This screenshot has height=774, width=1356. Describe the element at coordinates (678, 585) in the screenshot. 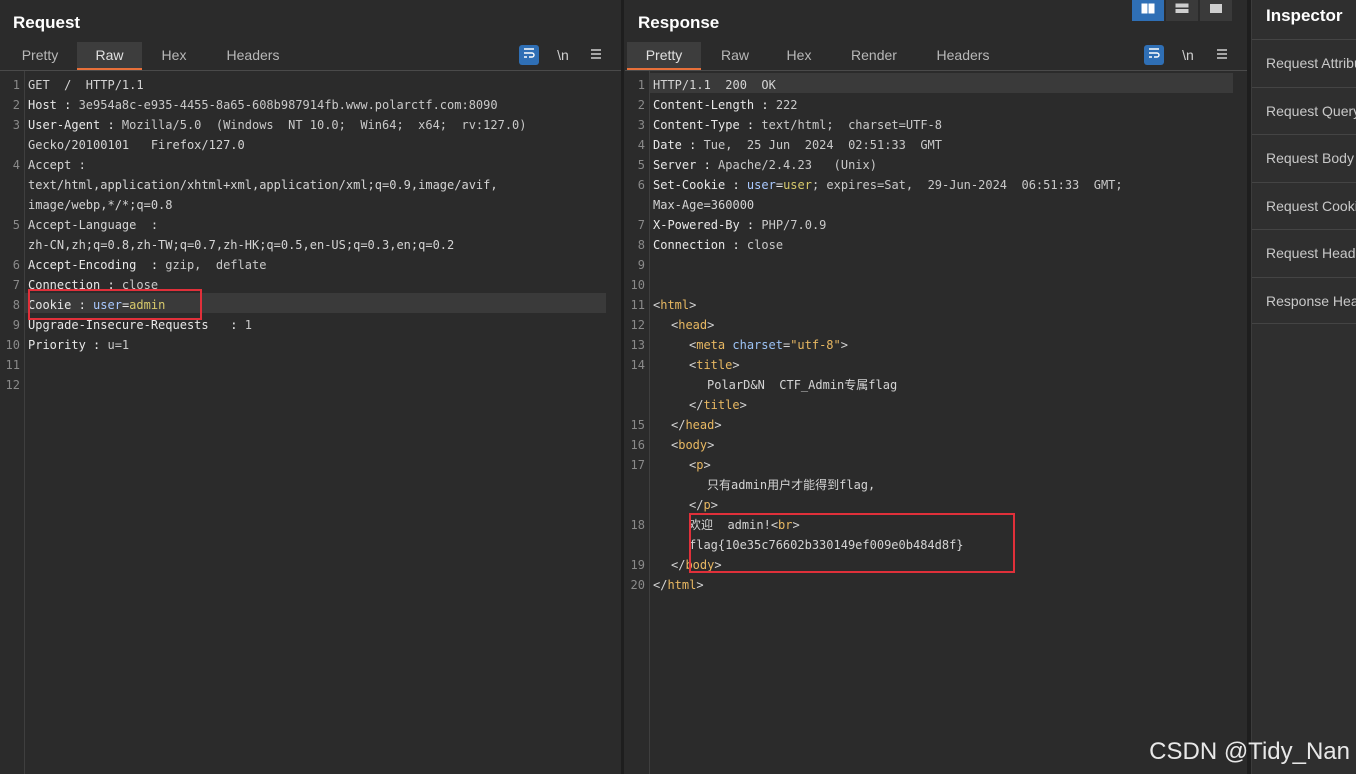

I see `html-close: </html>` at that location.